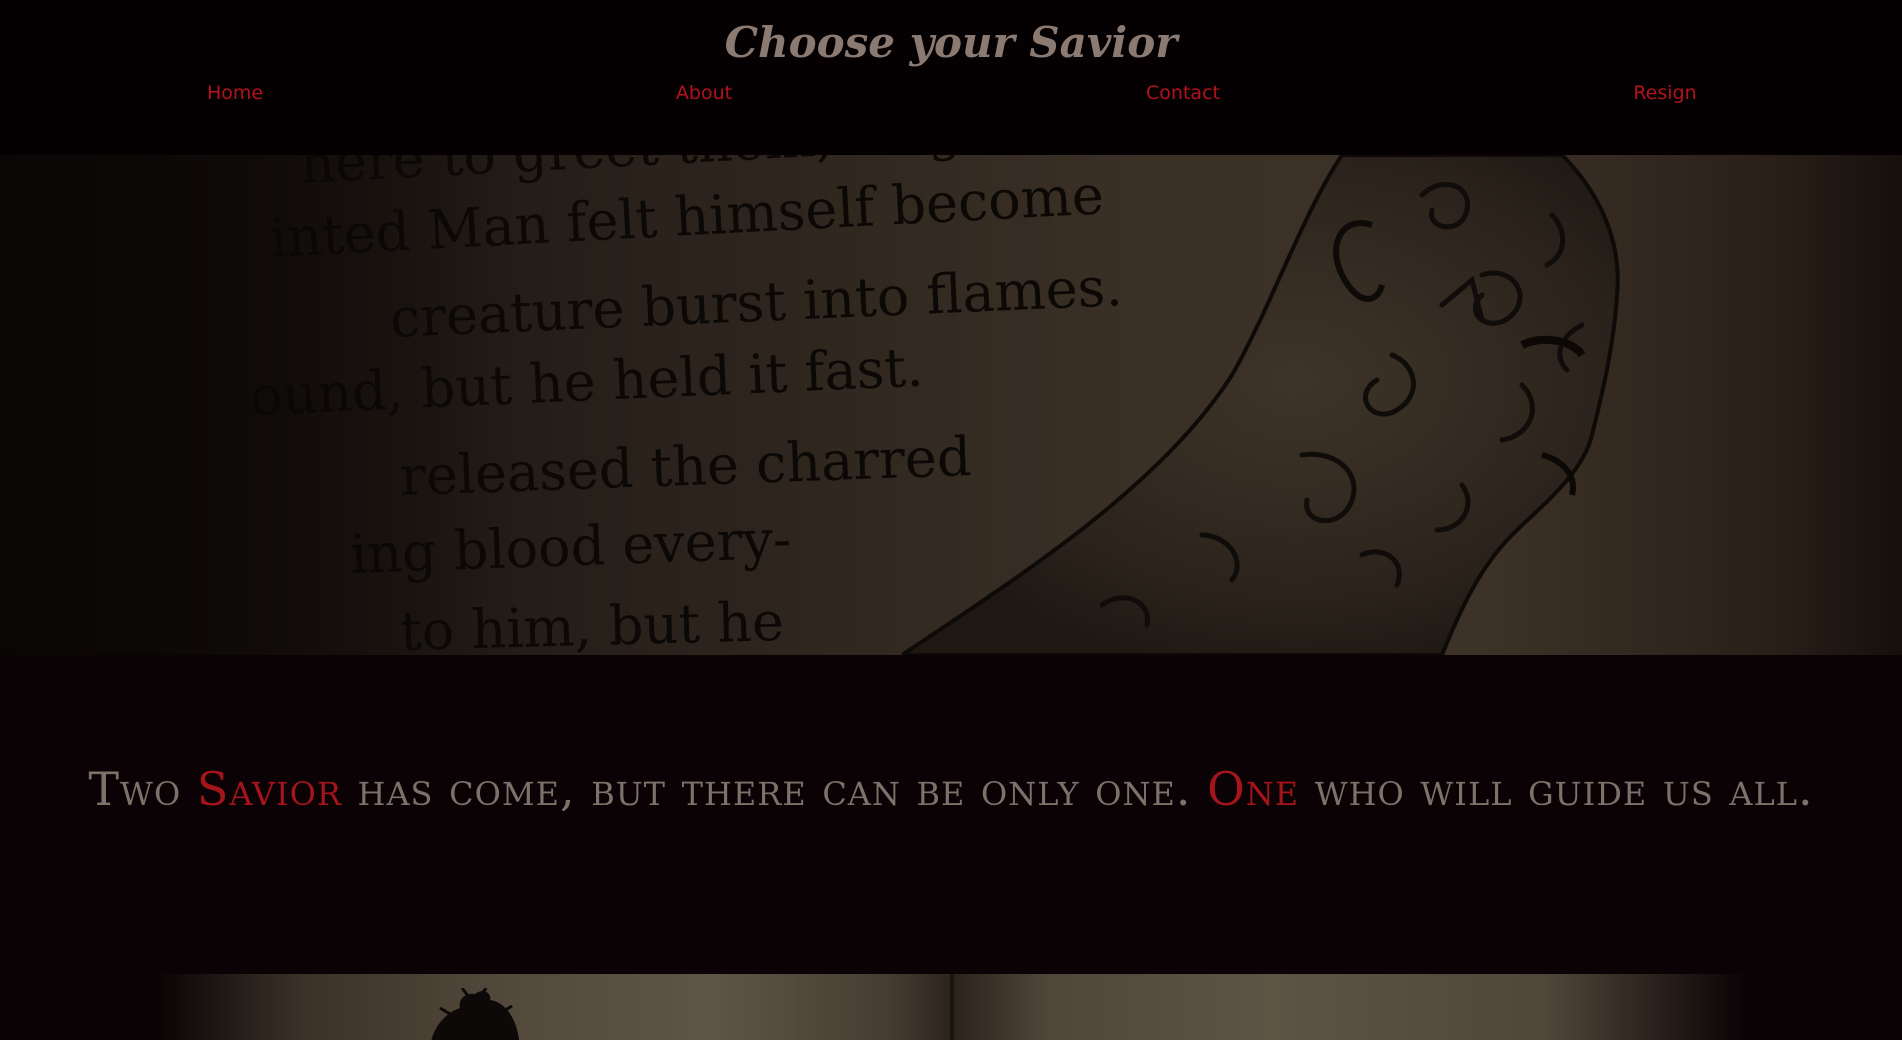 The height and width of the screenshot is (1040, 1902). Describe the element at coordinates (555, 1007) in the screenshot. I see `book-left-page` at that location.